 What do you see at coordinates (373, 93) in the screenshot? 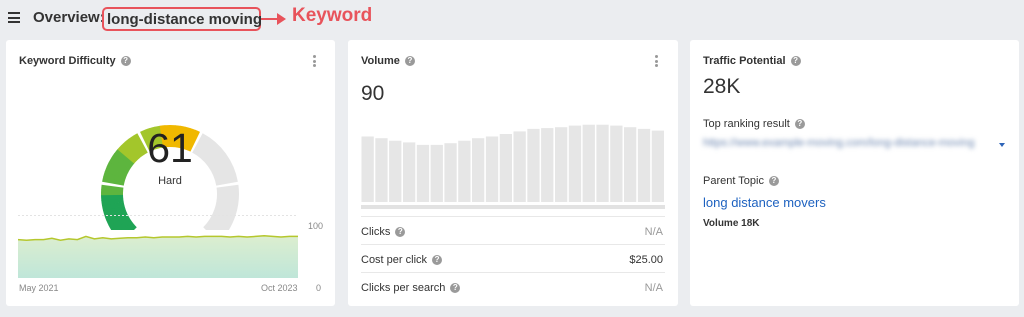
I see `volume-value: 90` at bounding box center [373, 93].